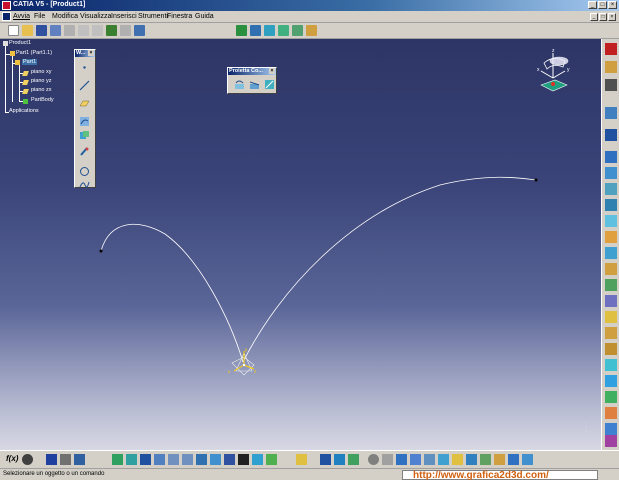  Describe the element at coordinates (145, 459) in the screenshot. I see `pan-icon` at that location.